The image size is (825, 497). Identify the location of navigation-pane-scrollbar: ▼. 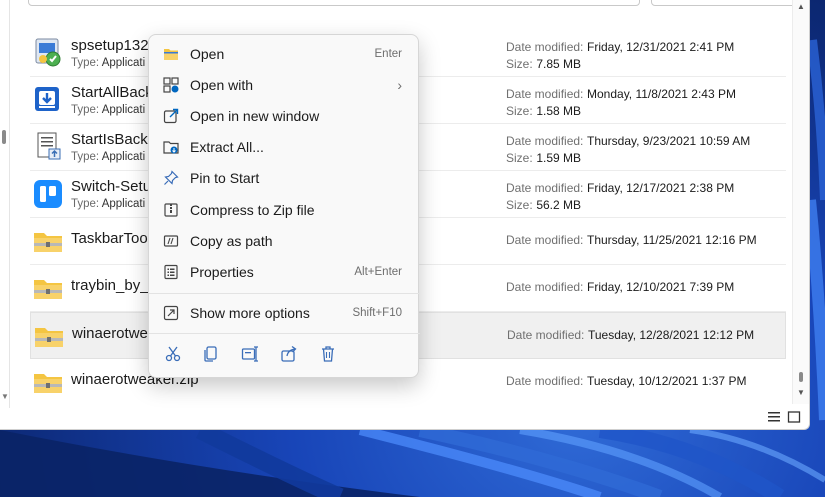
(5, 204).